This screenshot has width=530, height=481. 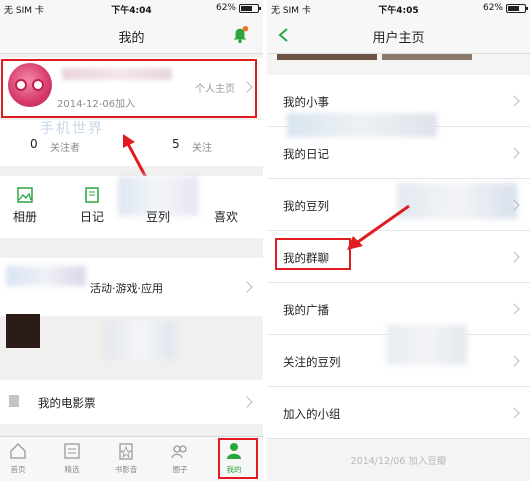 What do you see at coordinates (23, 331) in the screenshot?
I see `thumbnail-image` at bounding box center [23, 331].